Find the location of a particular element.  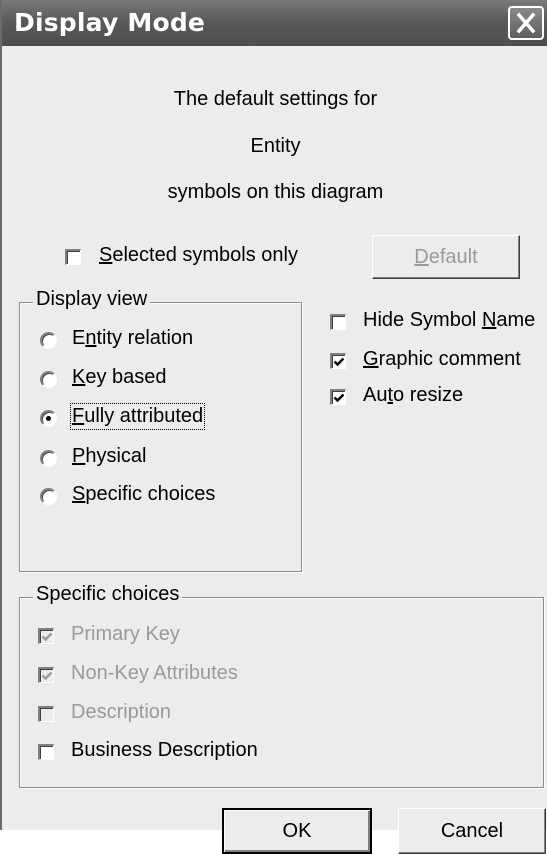

graphic-comment-label: Graphic comment is located at coordinates (442, 359).